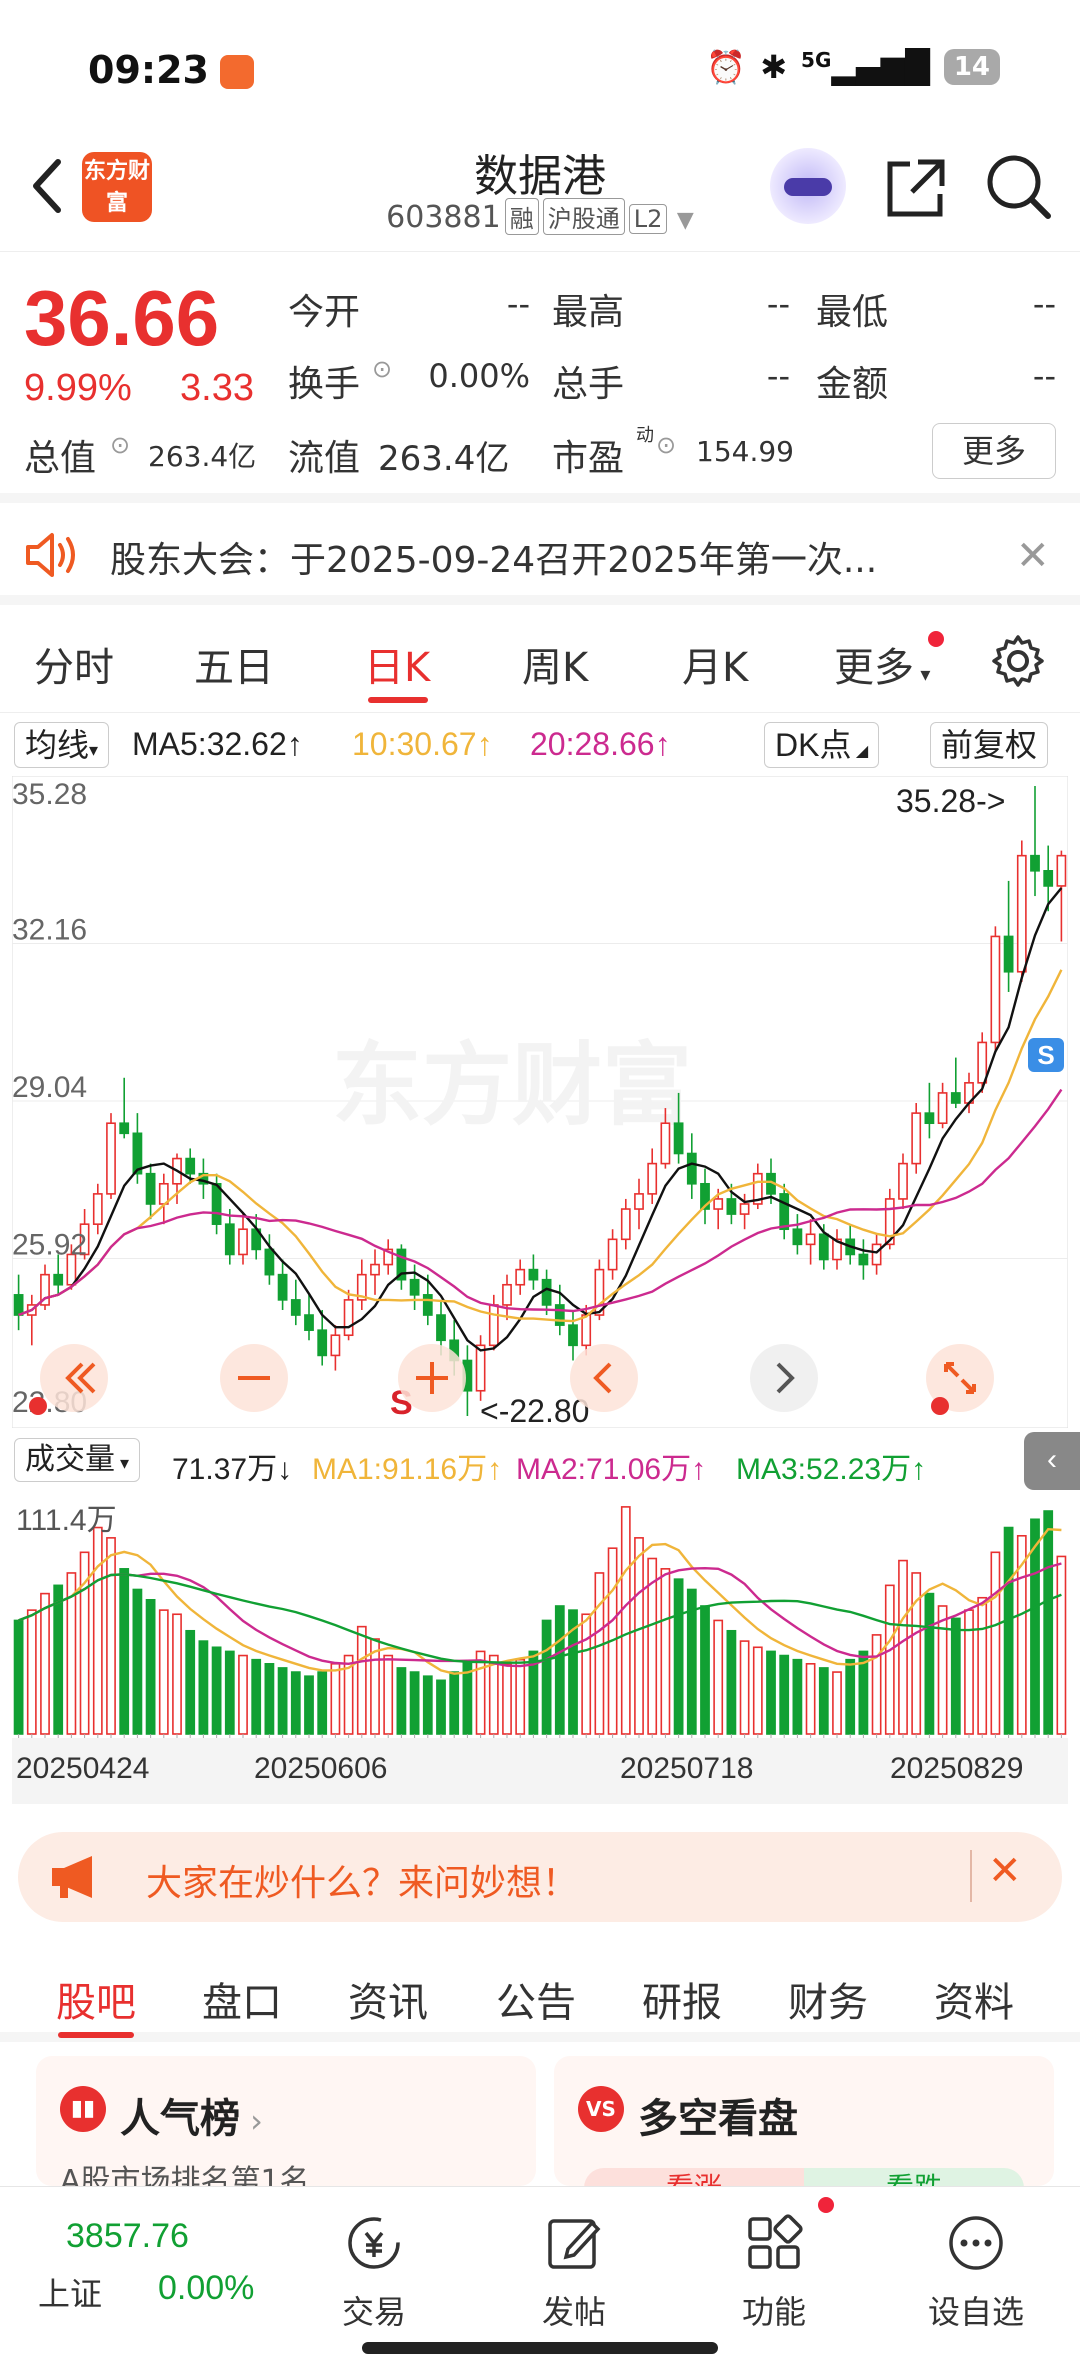 Image resolution: width=1080 pixels, height=2373 pixels. What do you see at coordinates (774, 2310) in the screenshot?
I see `nav-functions: 功能` at bounding box center [774, 2310].